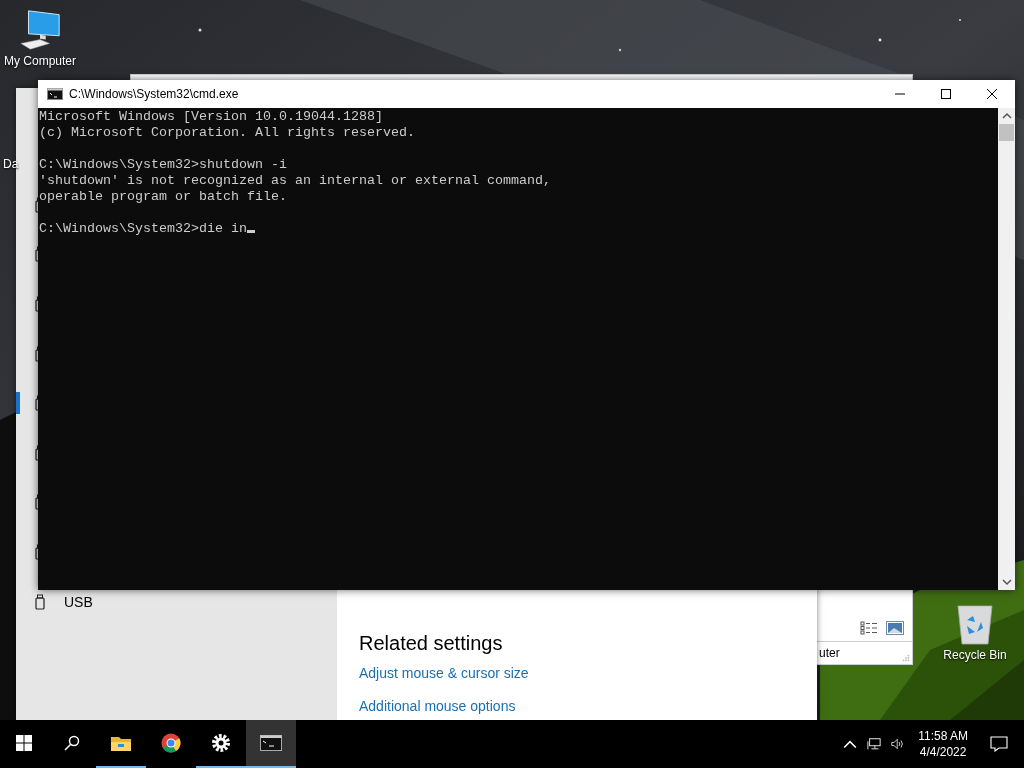 The width and height of the screenshot is (1024, 768). Describe the element at coordinates (40, 30) in the screenshot. I see `computer-icon` at that location.